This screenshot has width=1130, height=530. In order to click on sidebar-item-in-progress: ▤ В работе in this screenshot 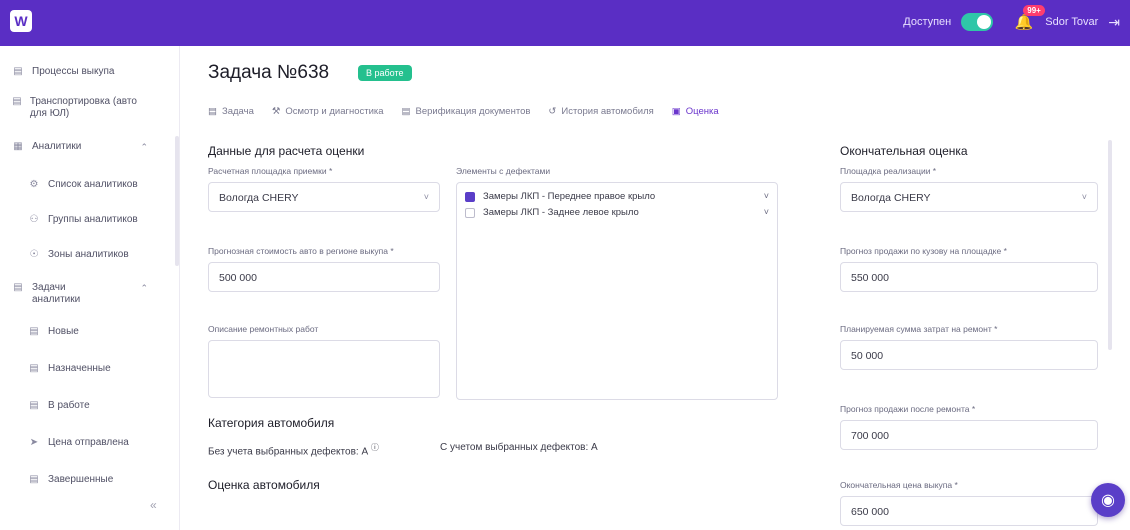, I will do `click(59, 406)`.